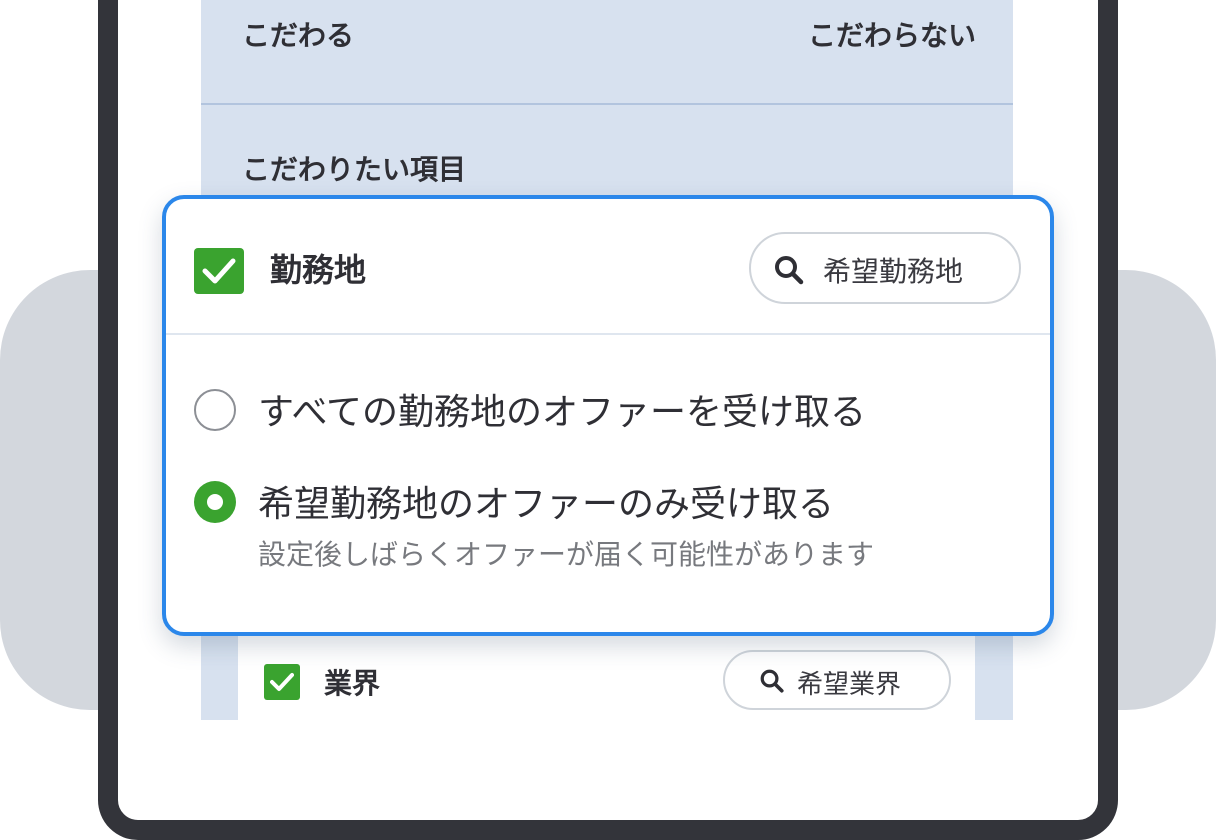 This screenshot has width=1216, height=840. I want to click on work-location-header: 勤務地 希望勤務地, so click(608, 267).